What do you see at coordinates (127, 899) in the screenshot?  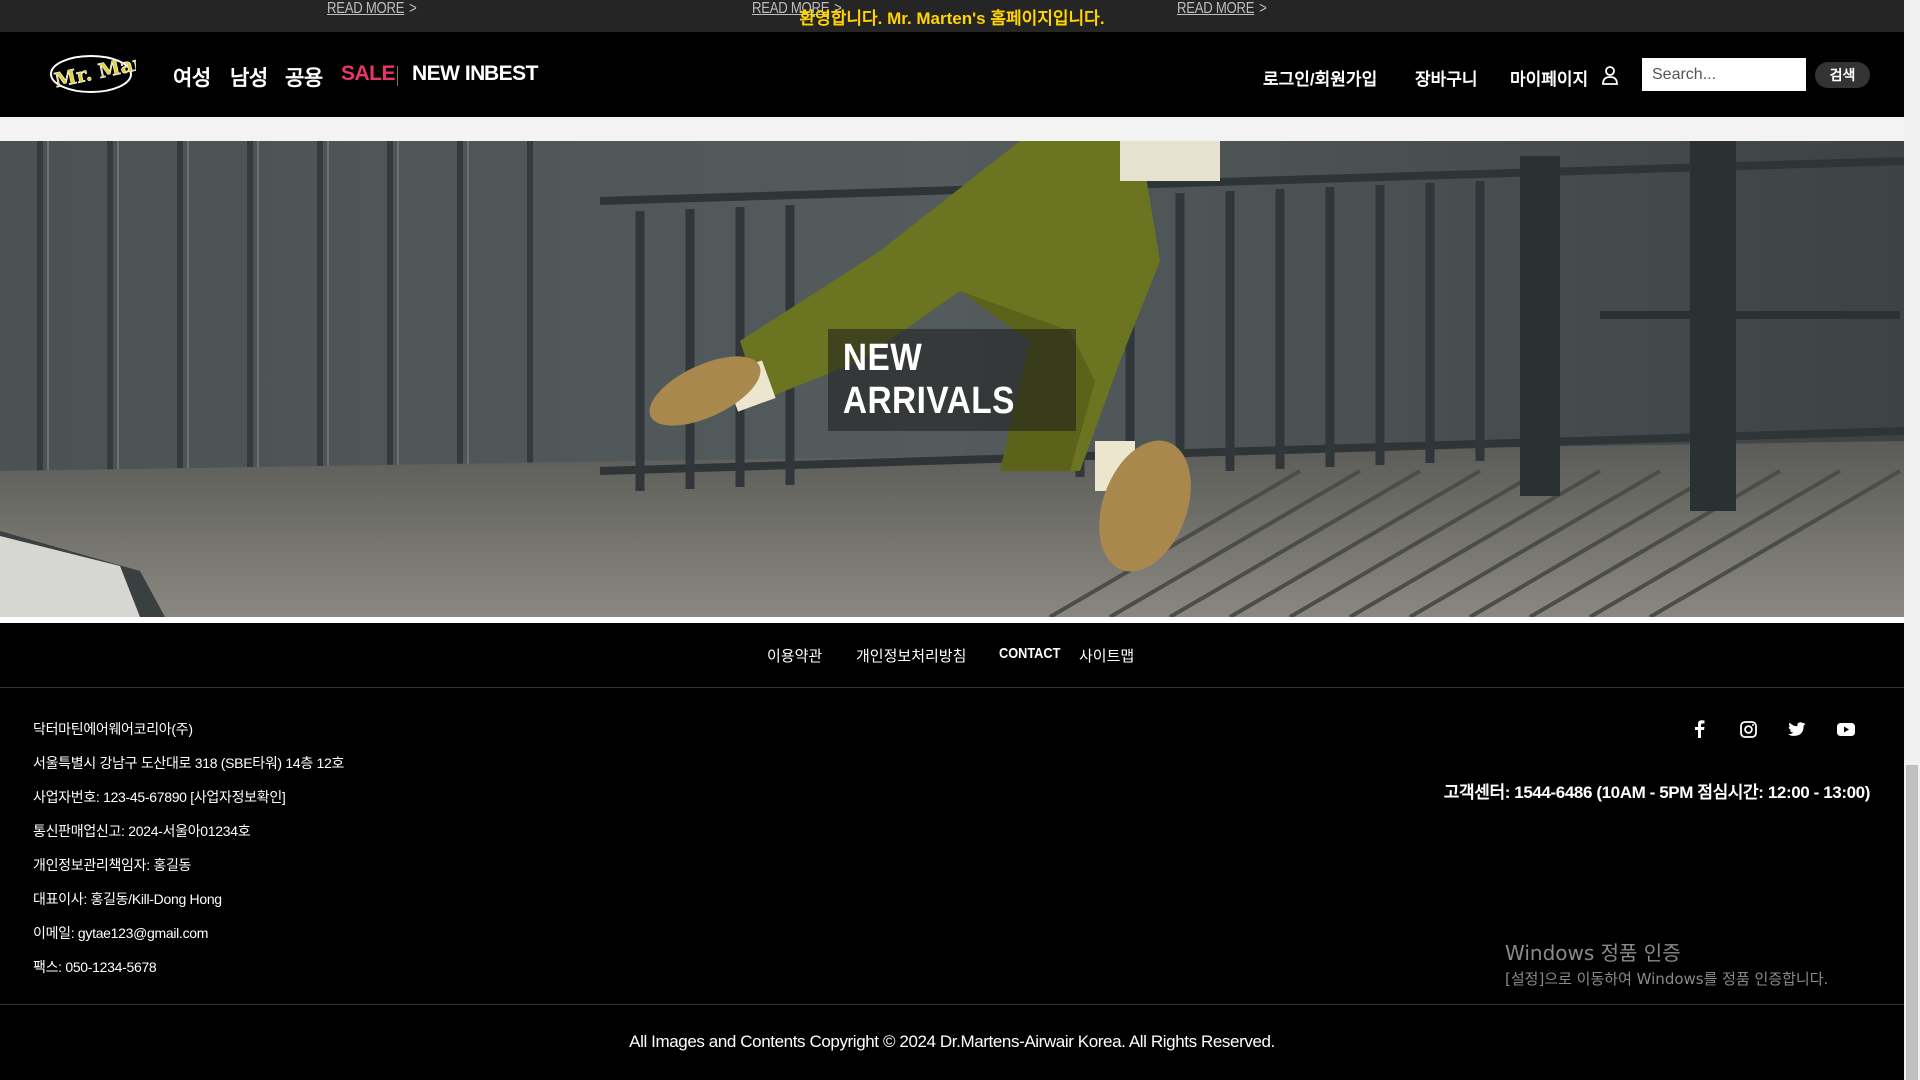 I see `ceo: 대표이사: 홍길동/Kill-Dong Hong` at bounding box center [127, 899].